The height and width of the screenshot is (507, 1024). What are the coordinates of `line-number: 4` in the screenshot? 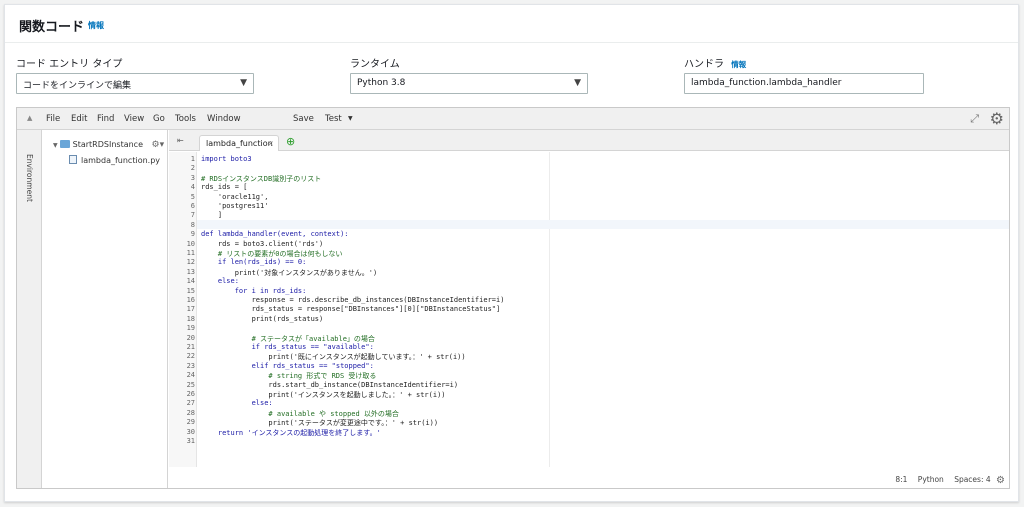 It's located at (192, 187).